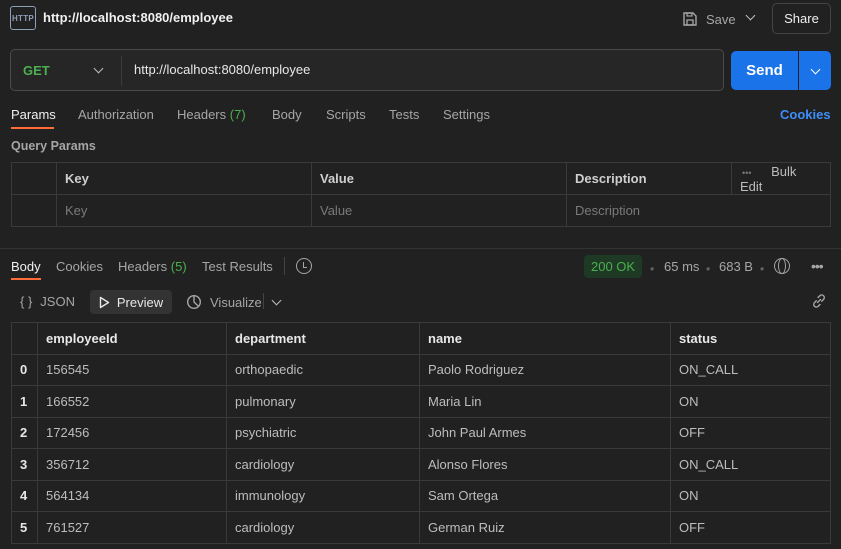 Image resolution: width=841 pixels, height=549 pixels. Describe the element at coordinates (420, 248) in the screenshot. I see `pane-divider` at that location.